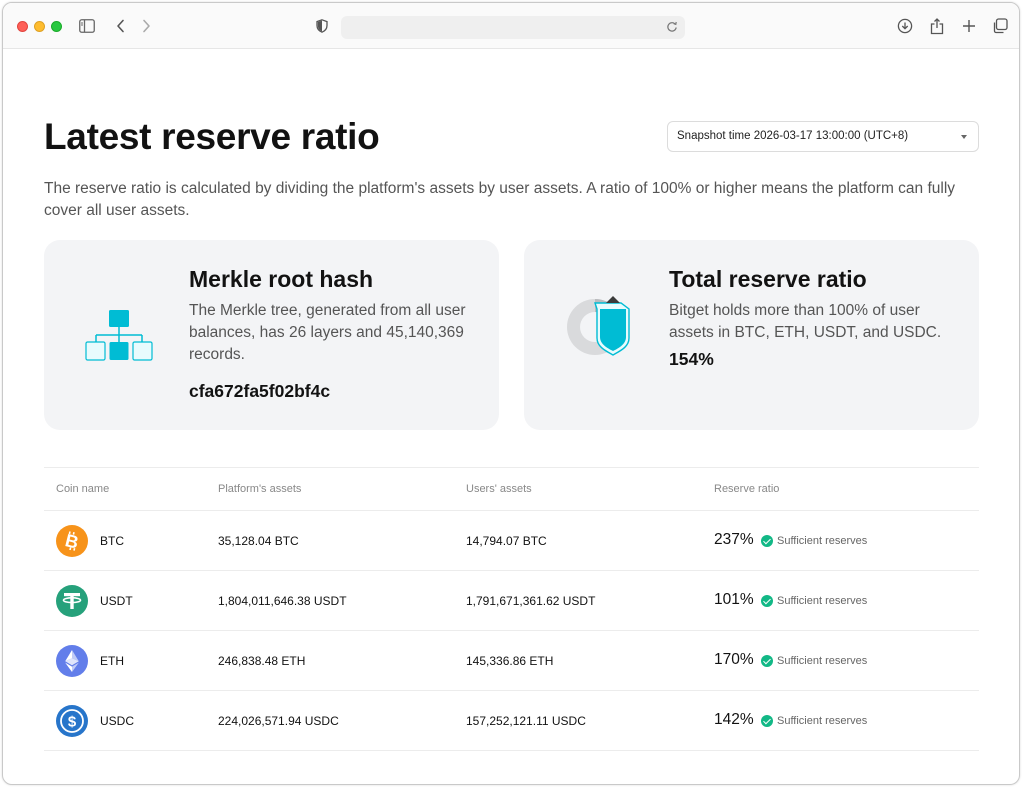  What do you see at coordinates (259, 391) in the screenshot?
I see `merkle-root-hash-value: cfa672fa5f02bf4c` at bounding box center [259, 391].